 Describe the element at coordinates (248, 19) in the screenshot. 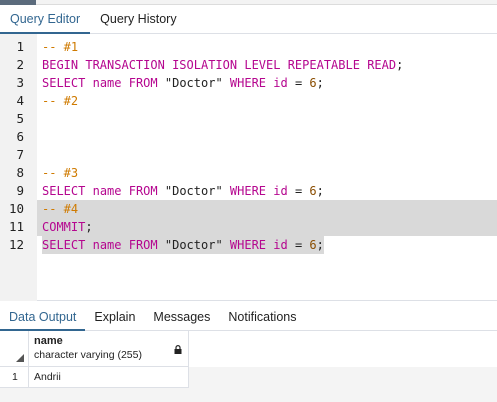

I see `editor-tabs: Query Editor Query History` at that location.